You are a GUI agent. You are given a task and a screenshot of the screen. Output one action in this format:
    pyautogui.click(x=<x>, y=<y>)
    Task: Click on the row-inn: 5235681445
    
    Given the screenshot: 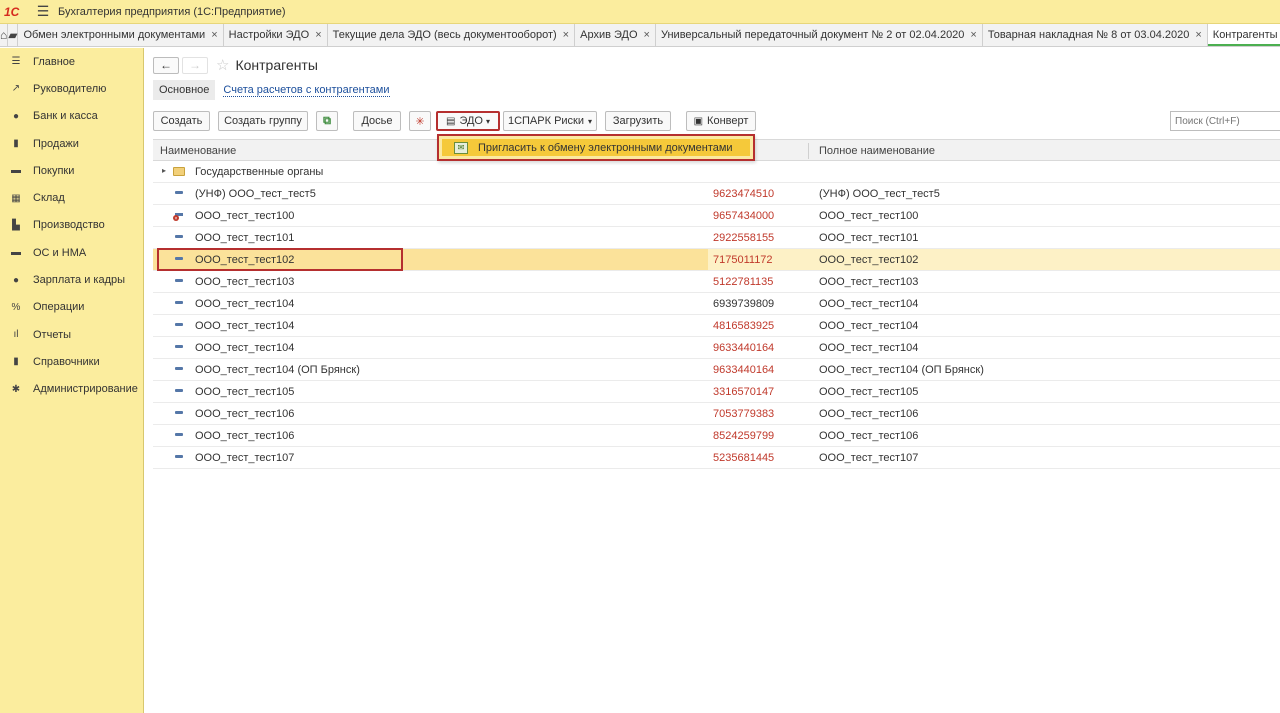 What is the action you would take?
    pyautogui.click(x=744, y=458)
    